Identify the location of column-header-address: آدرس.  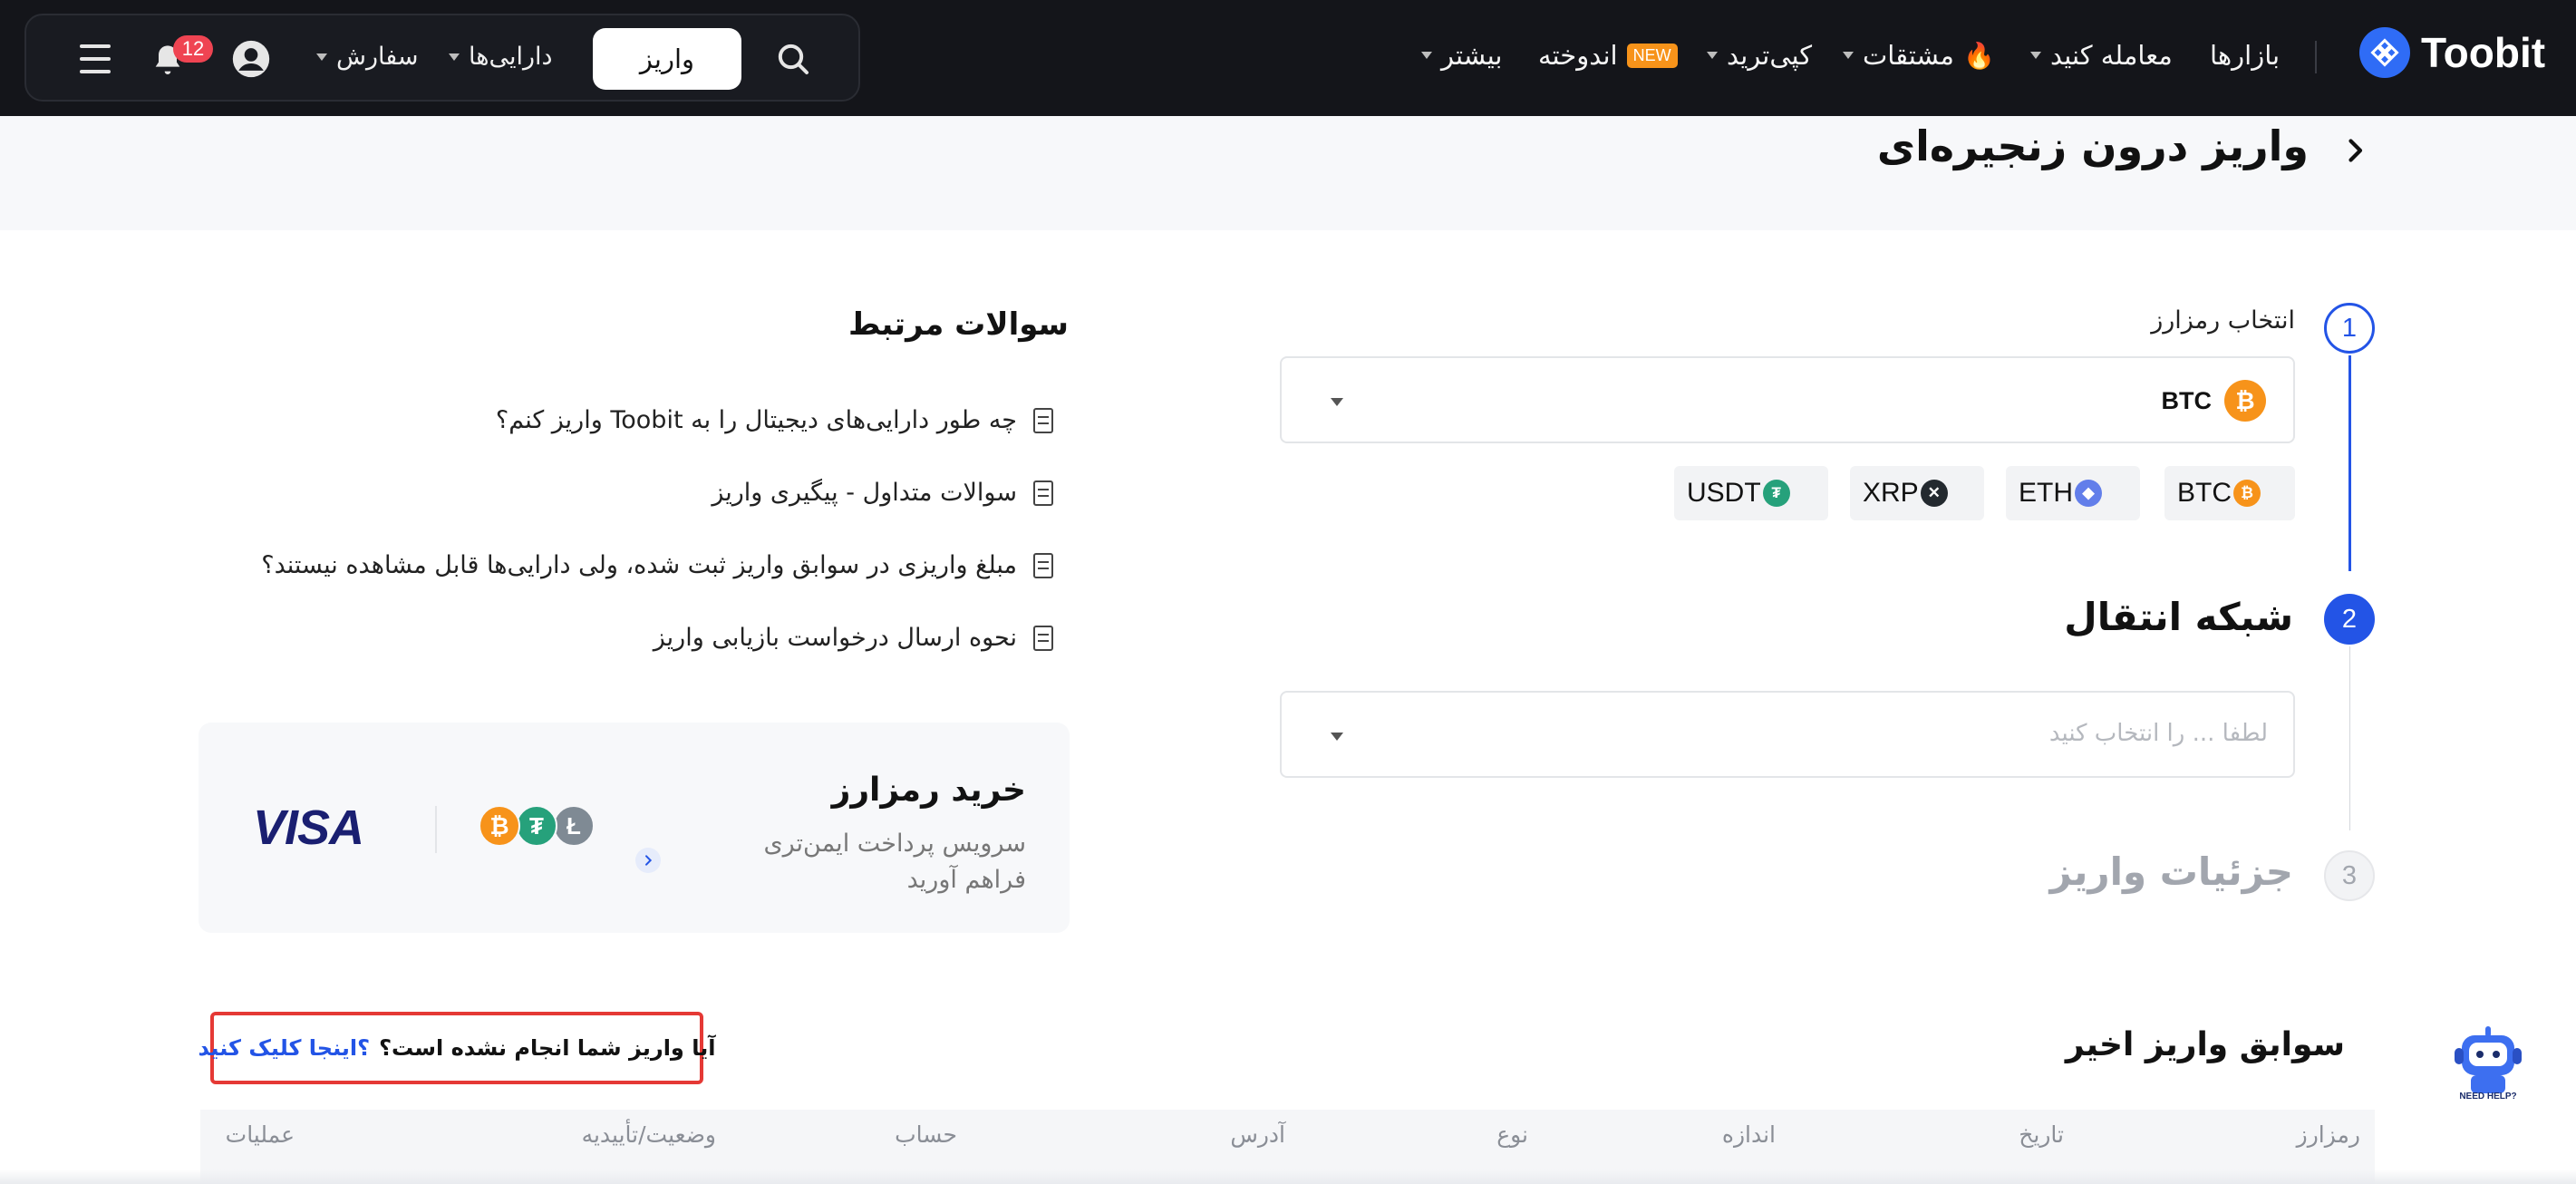
(1257, 1134).